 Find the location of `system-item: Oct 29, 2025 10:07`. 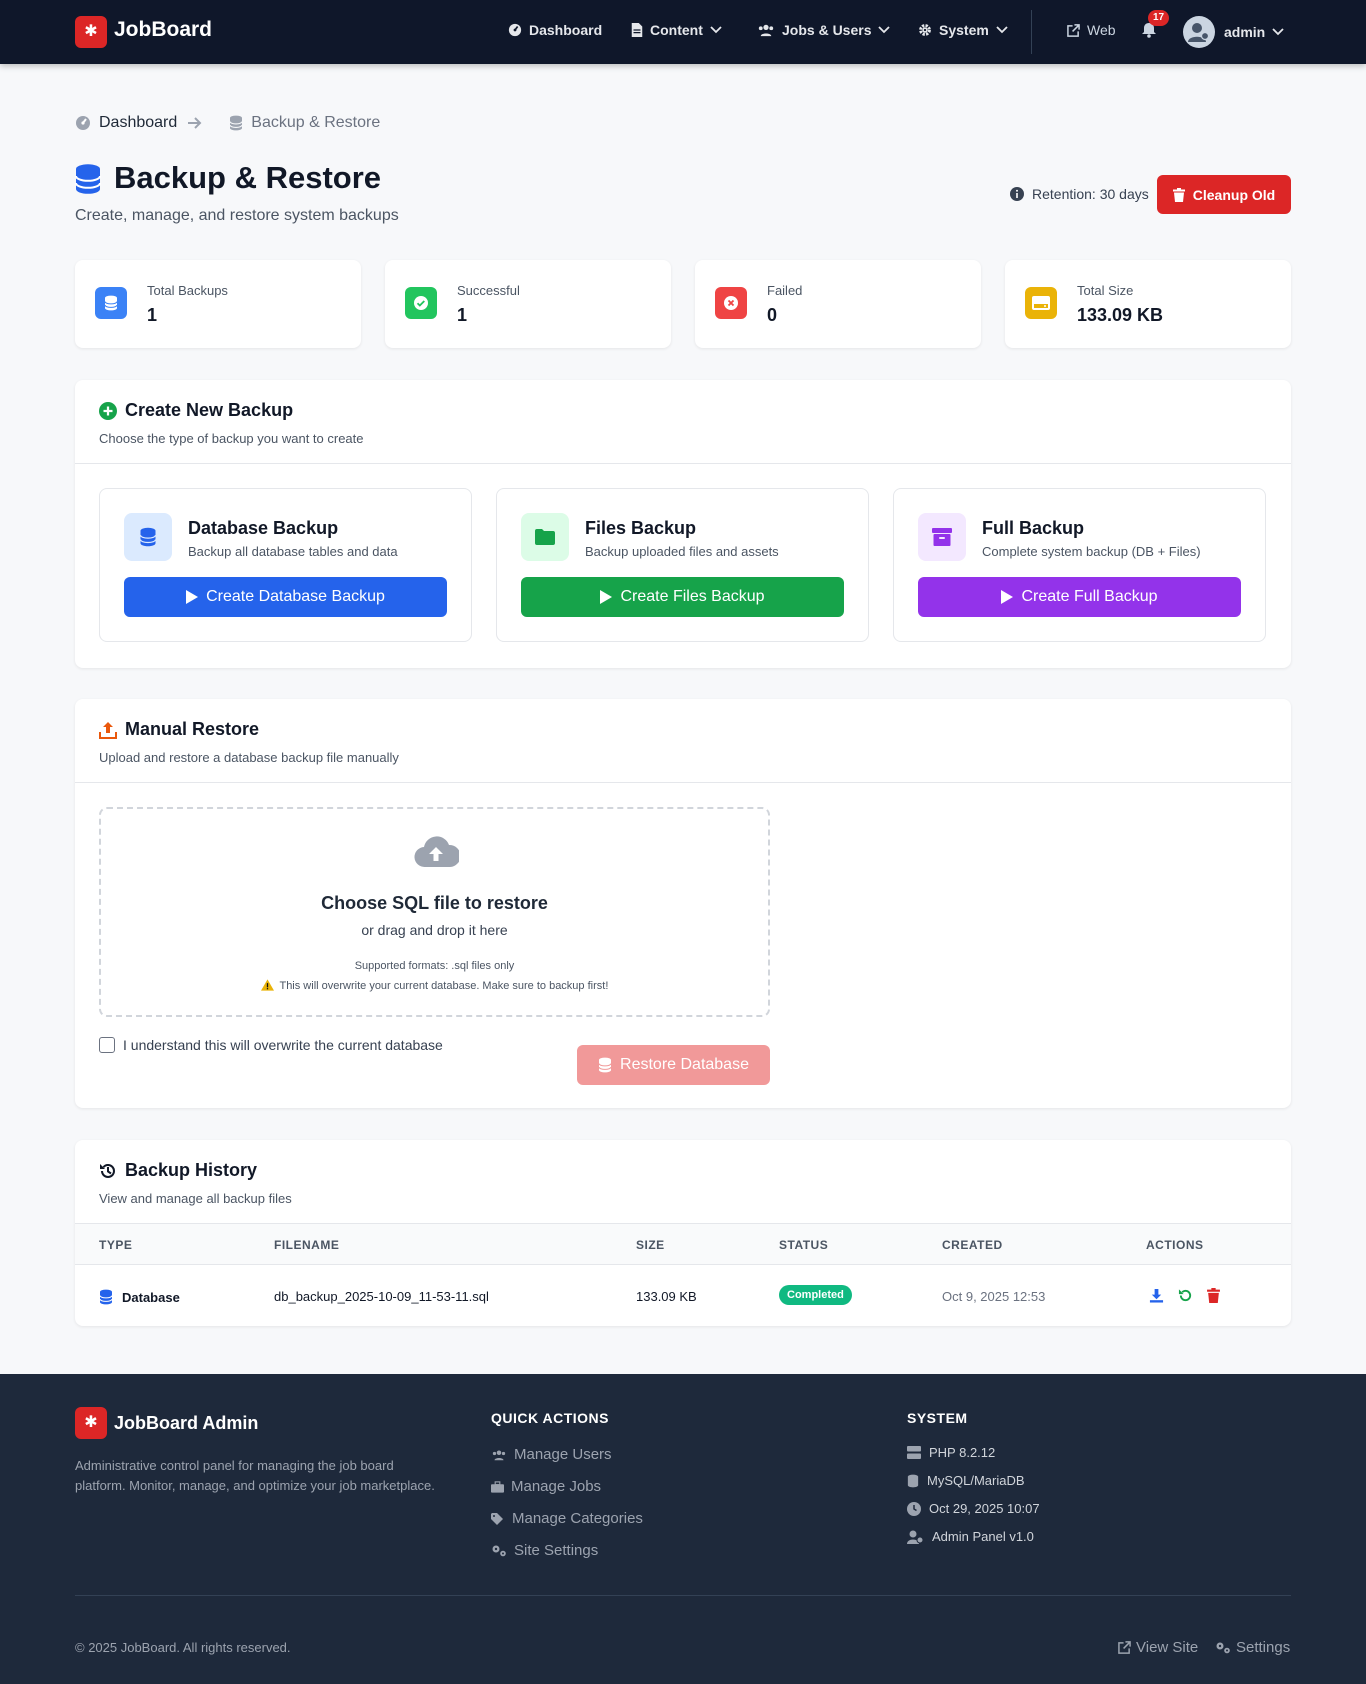

system-item: Oct 29, 2025 10:07 is located at coordinates (984, 1508).